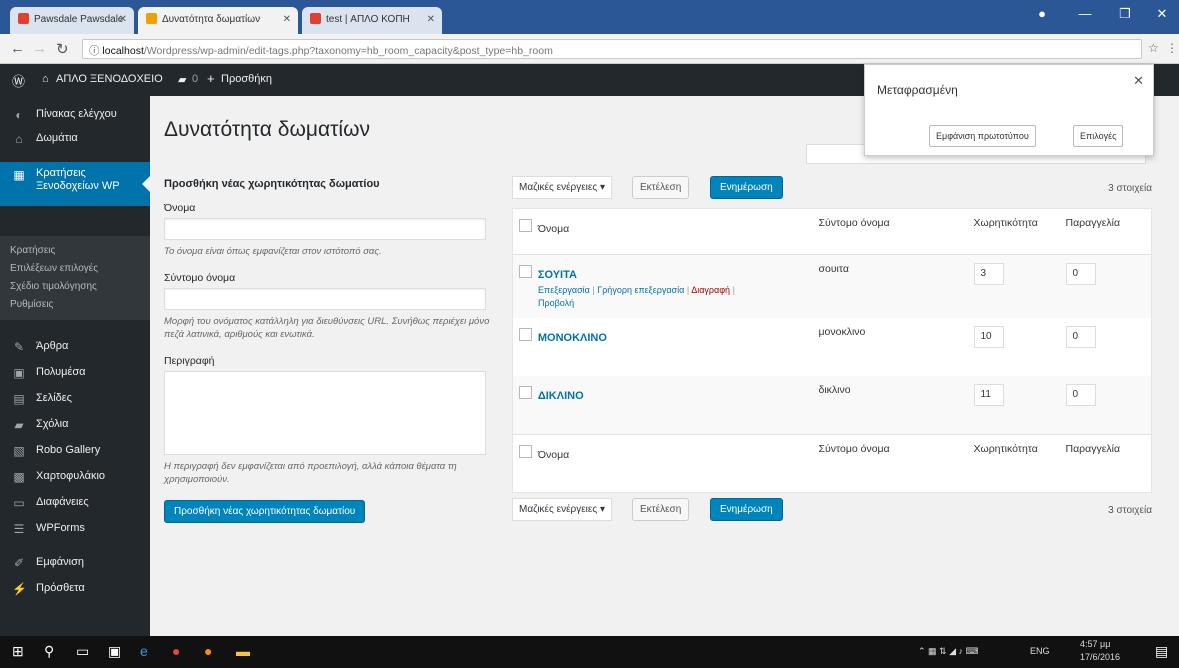  I want to click on add-capacity-button: Προσθήκη νέας χωρητικότητας δωματίου, so click(265, 511).